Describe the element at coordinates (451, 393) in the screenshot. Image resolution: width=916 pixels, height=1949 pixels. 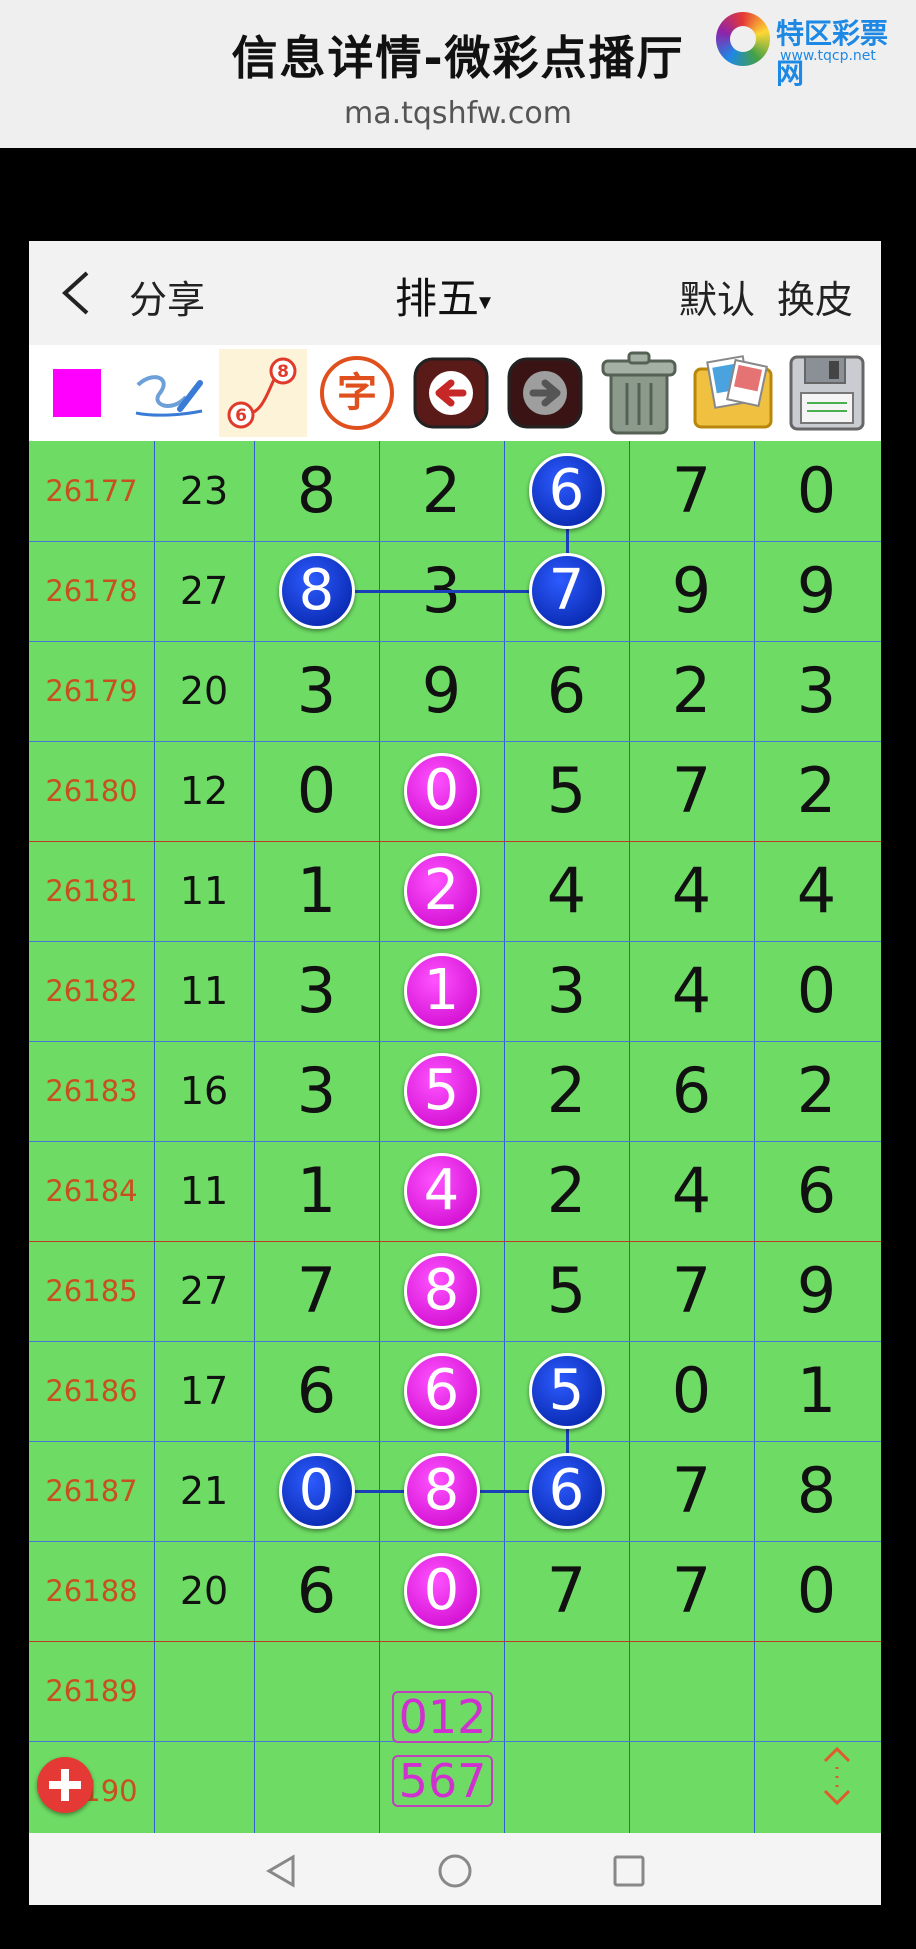
I see `arrow-left-icon` at that location.